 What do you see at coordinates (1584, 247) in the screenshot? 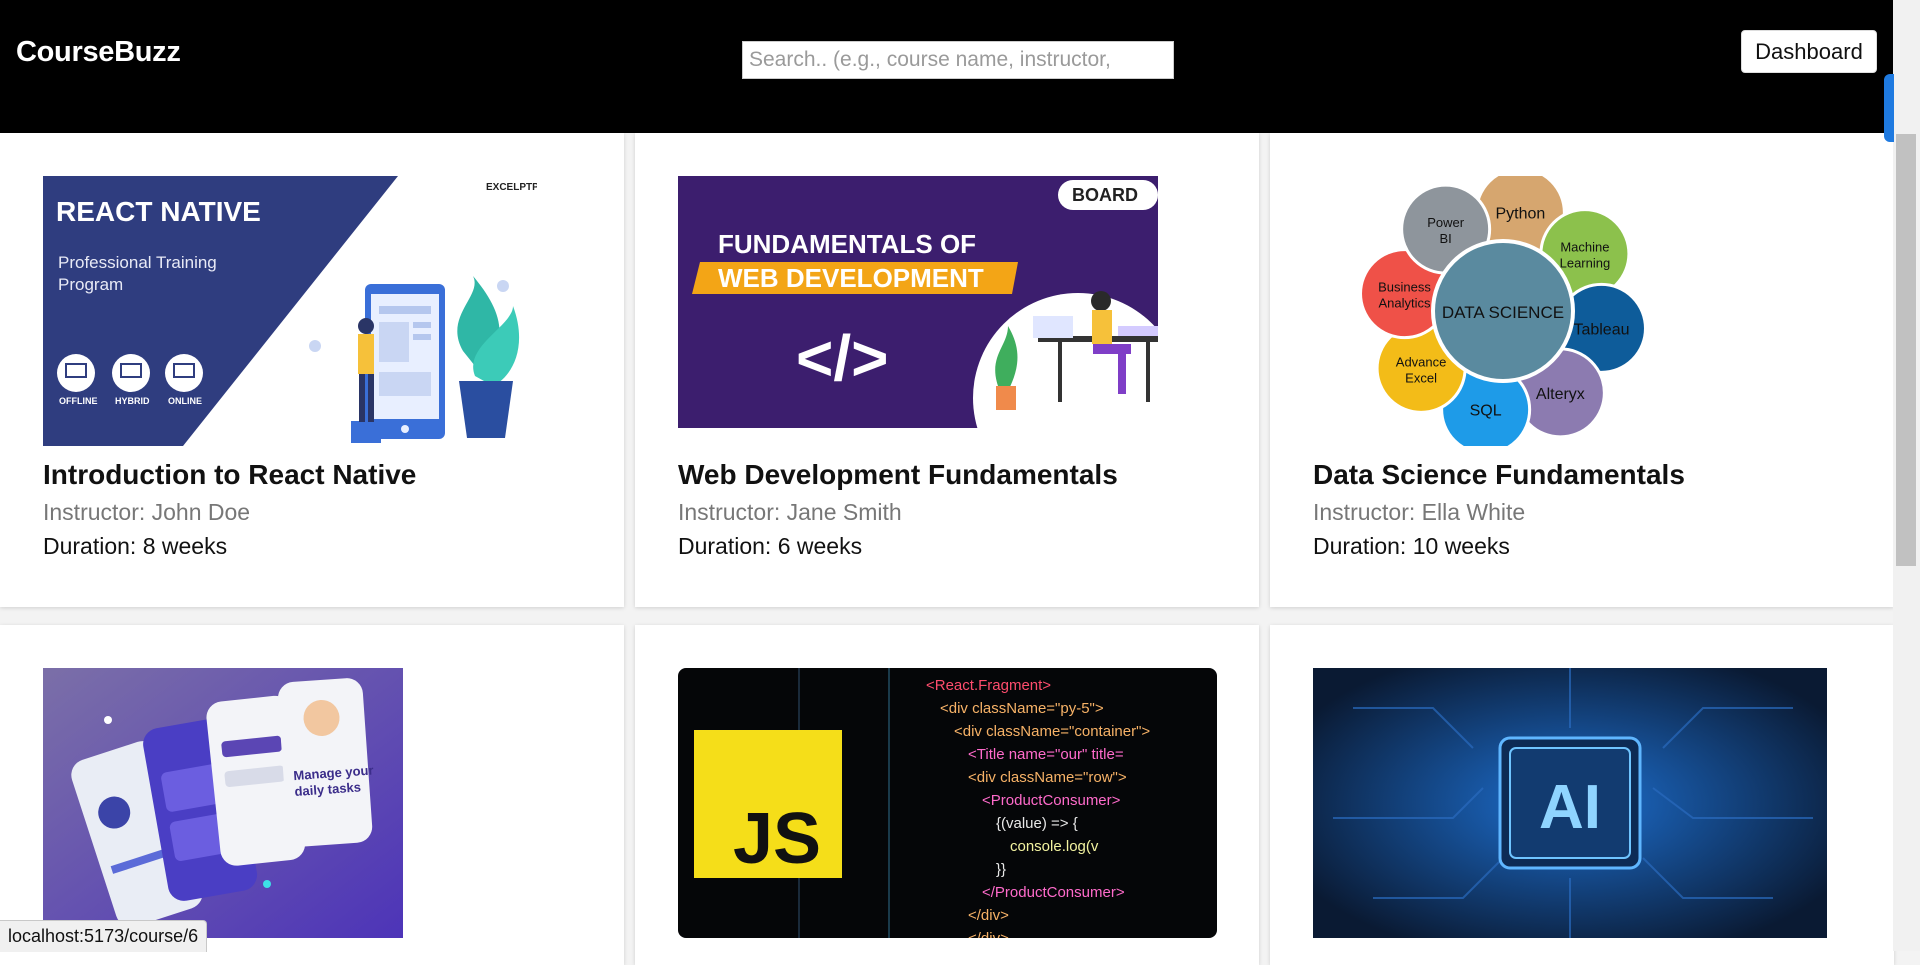
I see `topic-petal-label: Machine` at bounding box center [1584, 247].